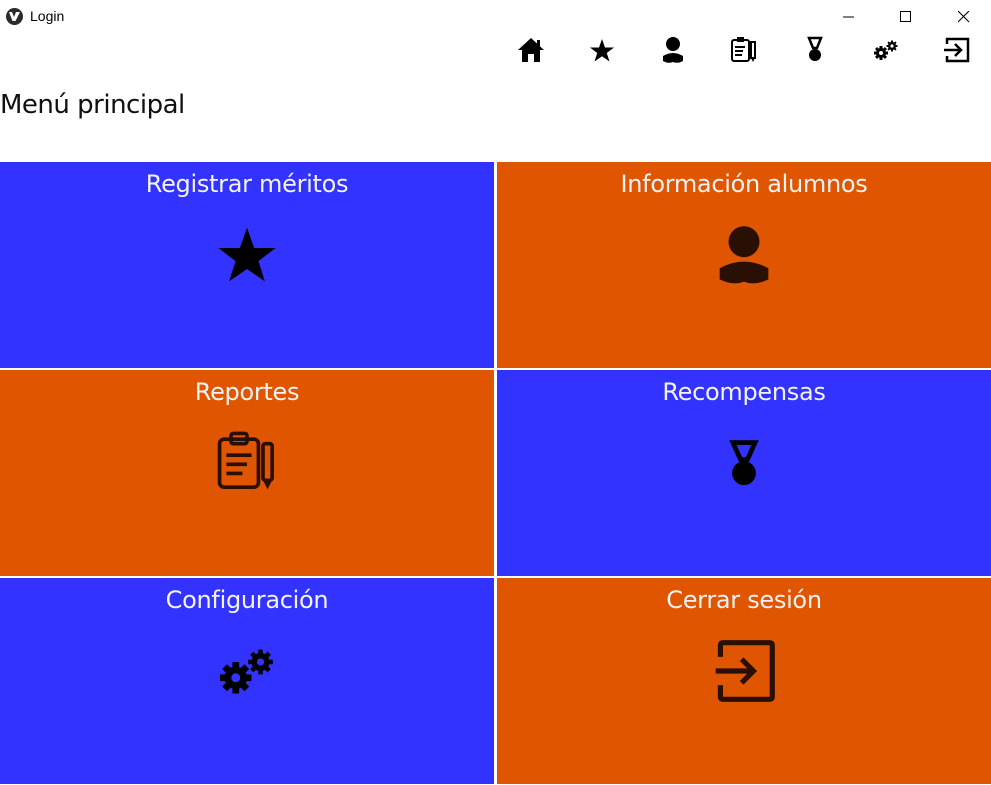  I want to click on tile-label: Registrar méritos, so click(247, 184).